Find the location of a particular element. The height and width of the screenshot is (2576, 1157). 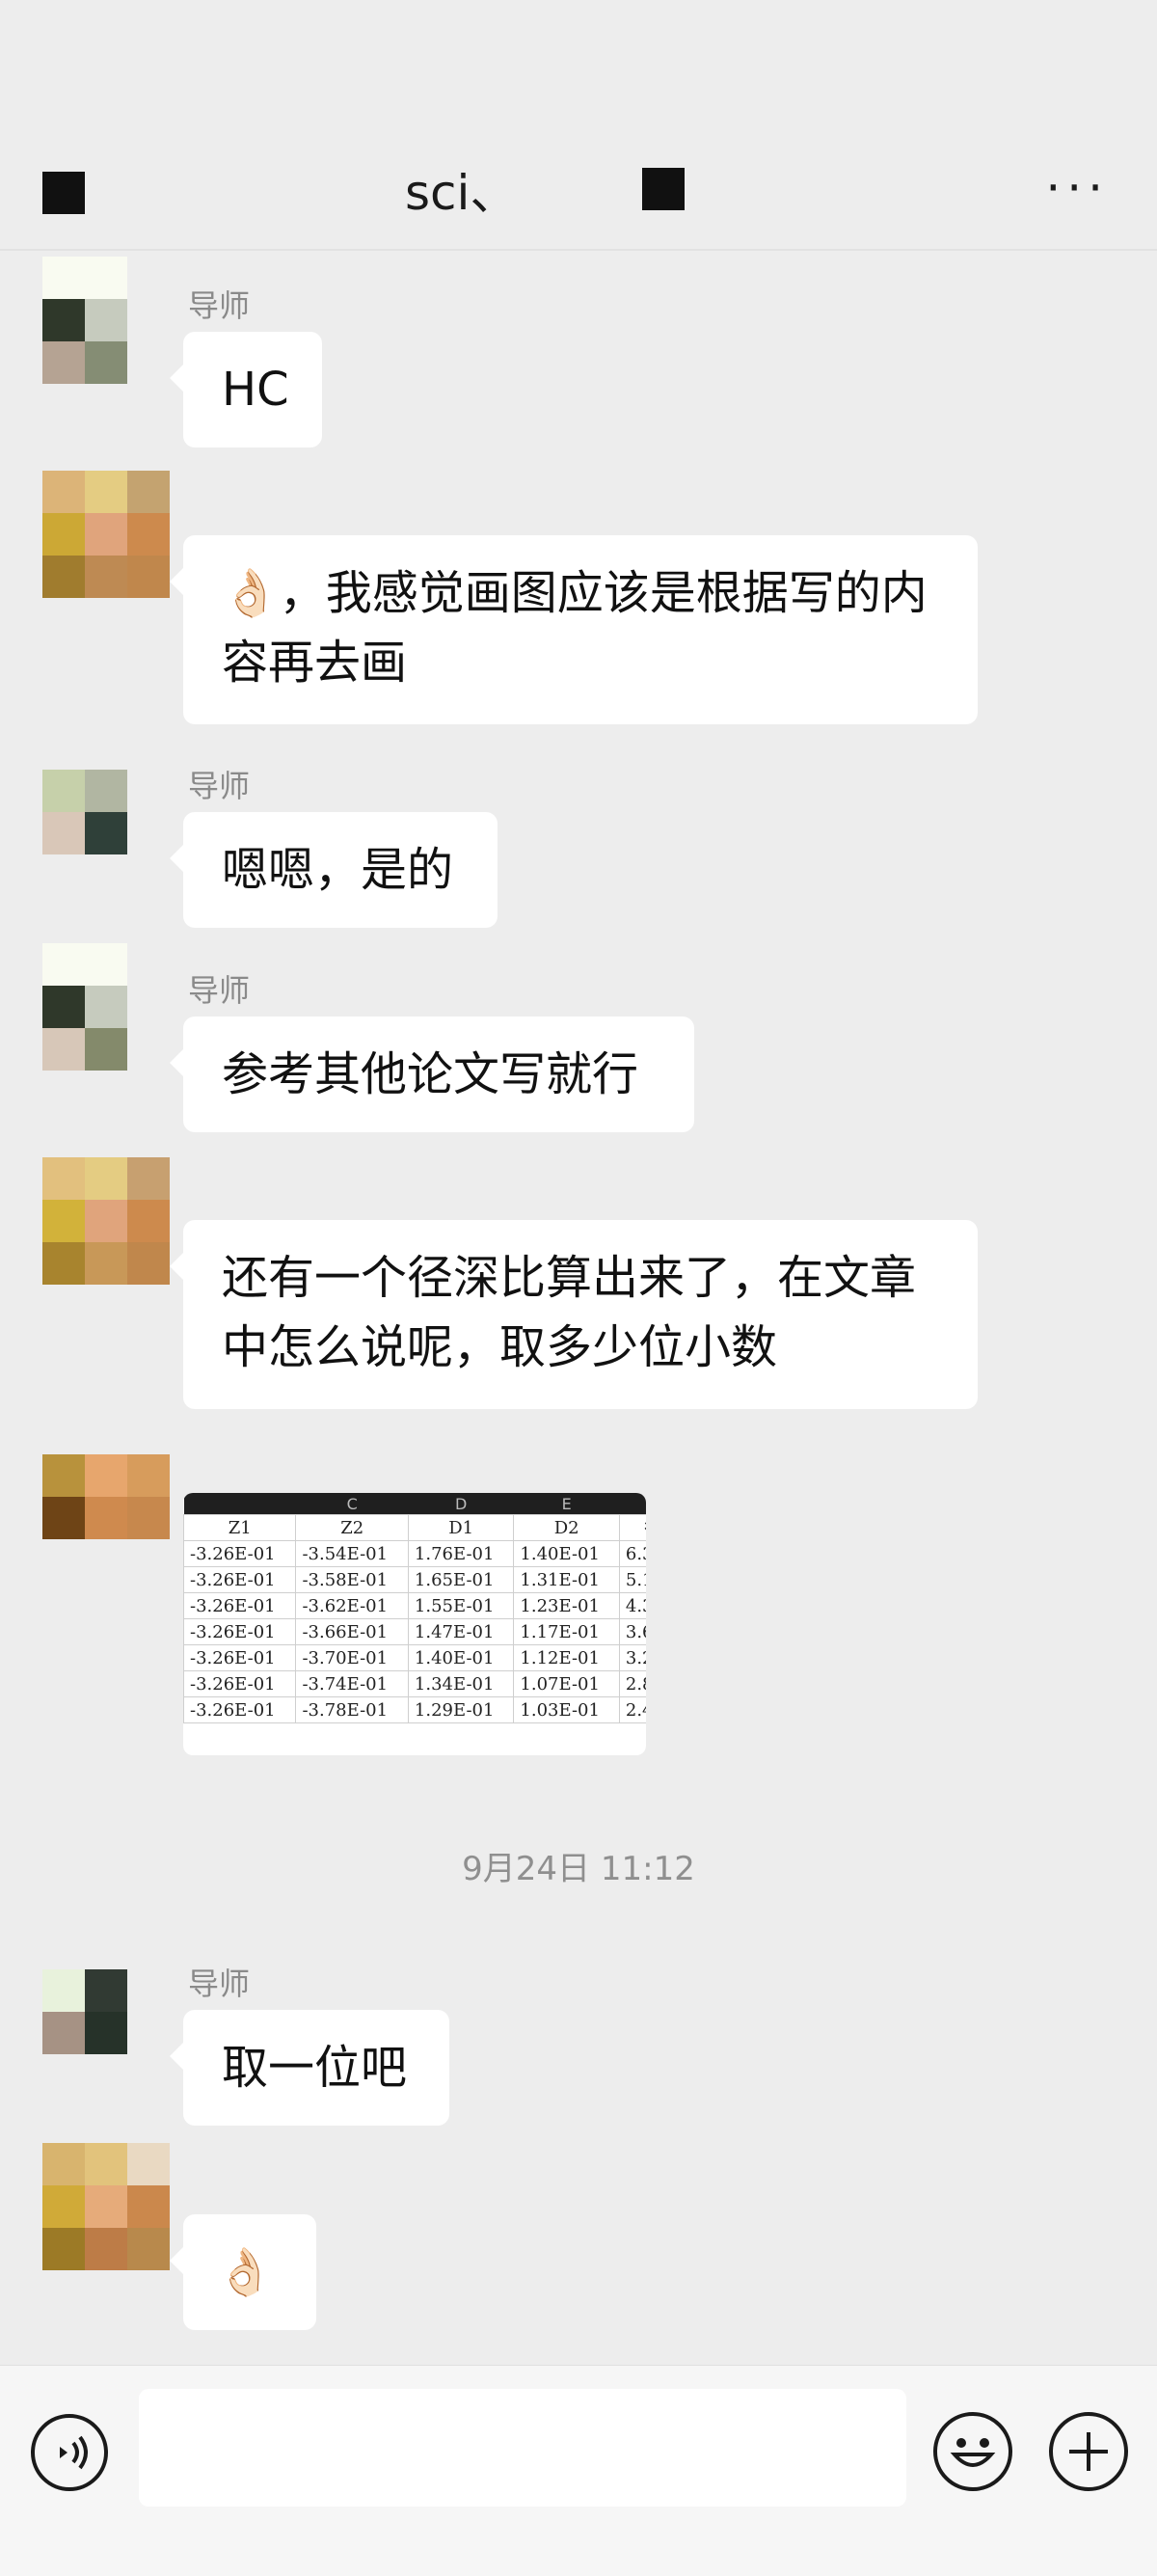

header-divider is located at coordinates (578, 250).